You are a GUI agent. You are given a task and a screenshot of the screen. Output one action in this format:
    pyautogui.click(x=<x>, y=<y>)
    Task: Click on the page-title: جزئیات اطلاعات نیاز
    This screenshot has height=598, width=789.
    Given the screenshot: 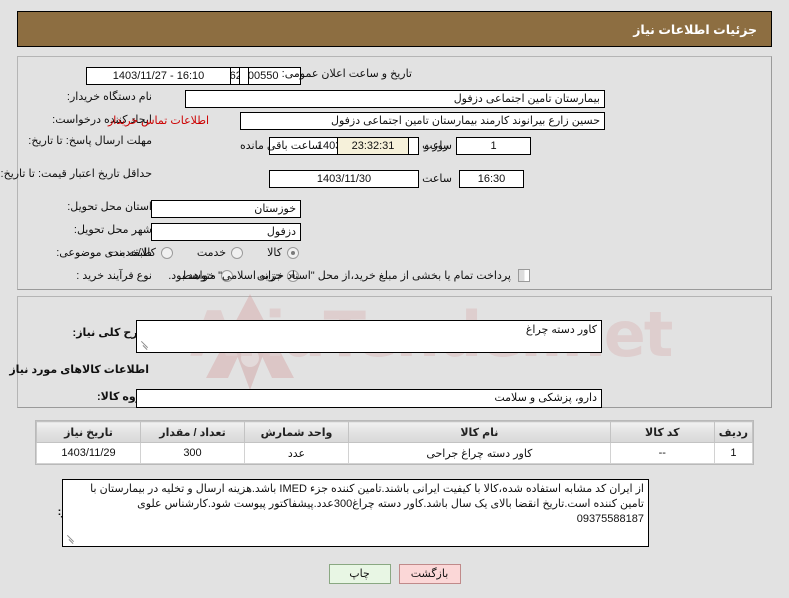 What is the action you would take?
    pyautogui.click(x=695, y=29)
    